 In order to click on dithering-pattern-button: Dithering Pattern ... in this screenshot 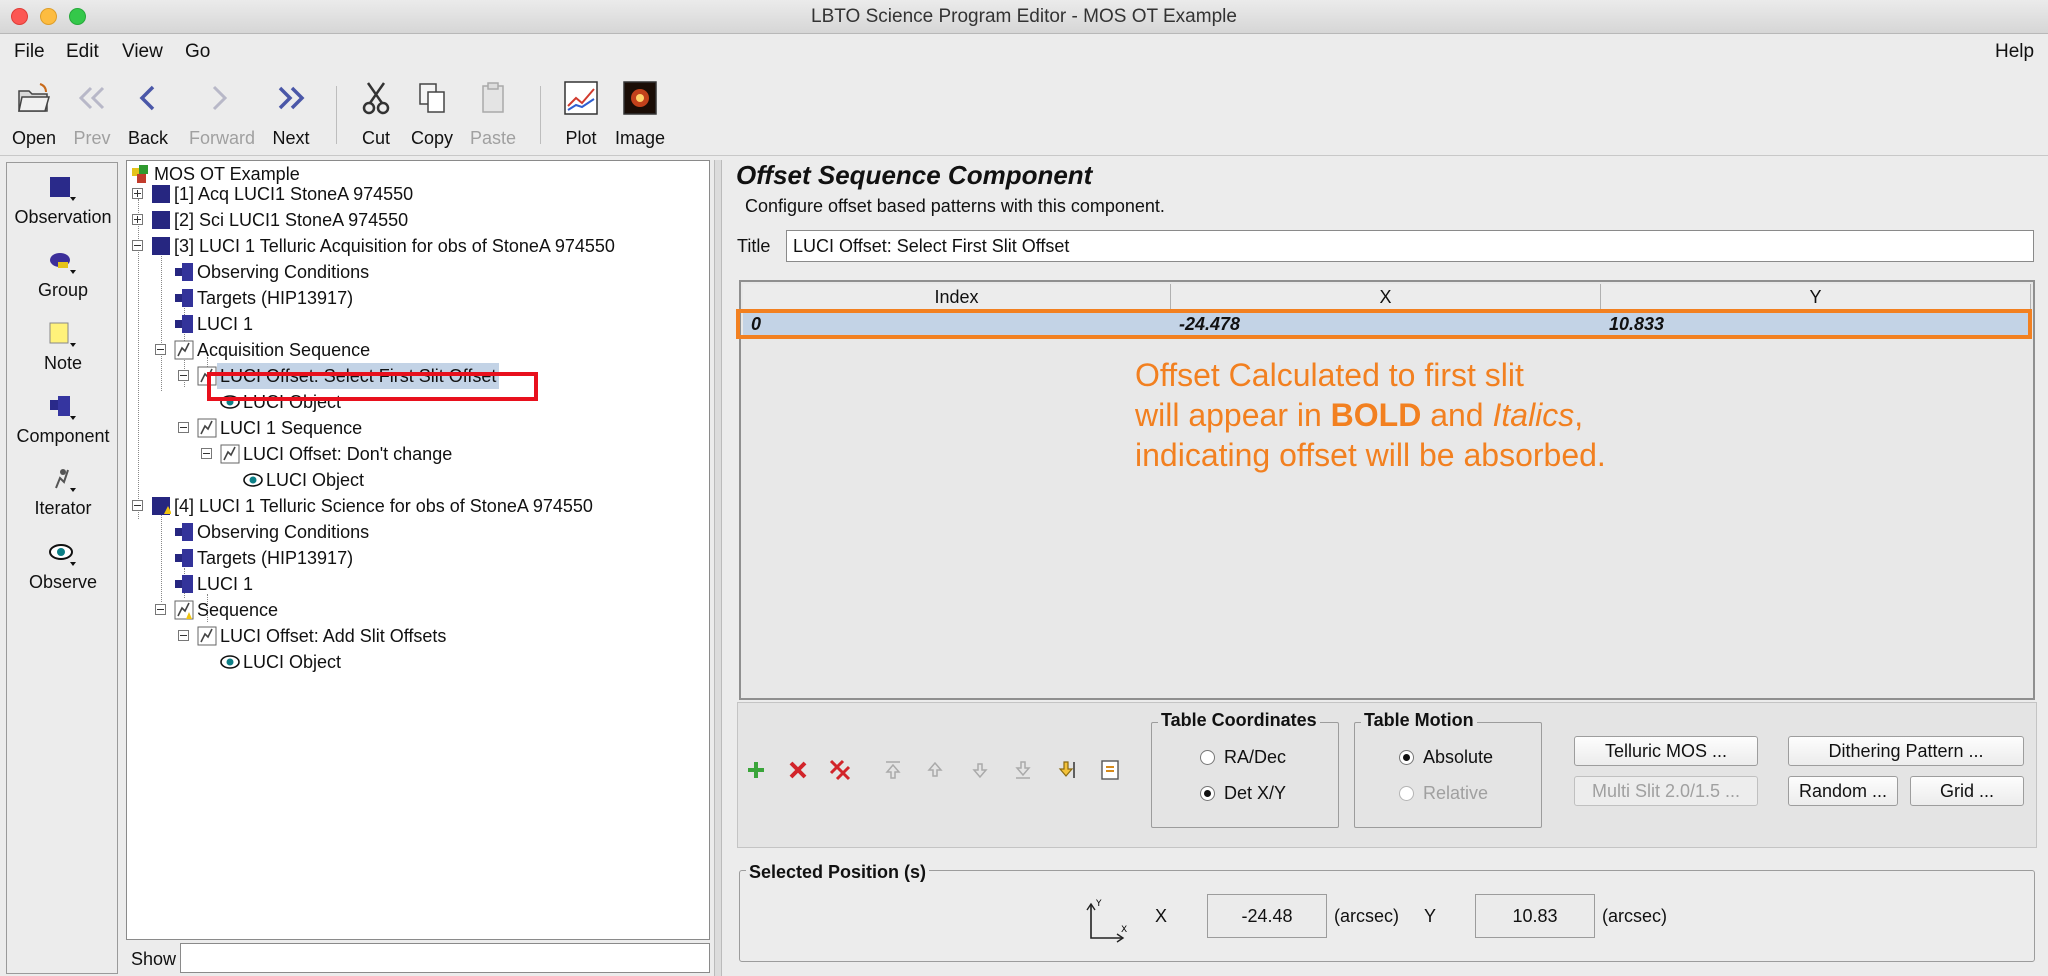, I will do `click(1906, 751)`.